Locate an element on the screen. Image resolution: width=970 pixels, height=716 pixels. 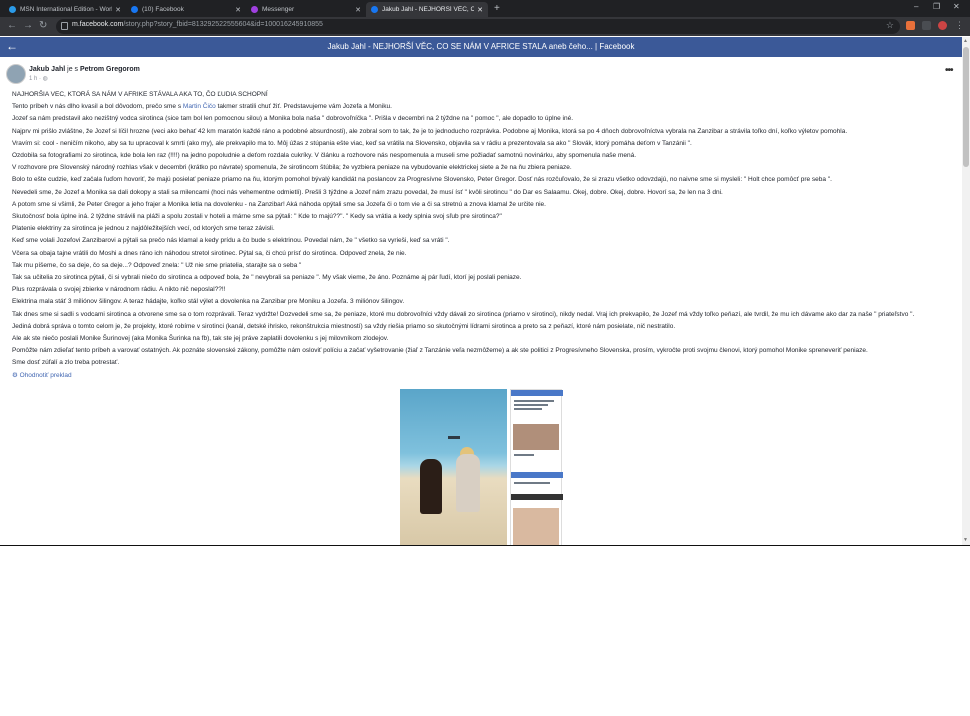
translate-gear-icon: ⚙ is located at coordinates (15, 375).